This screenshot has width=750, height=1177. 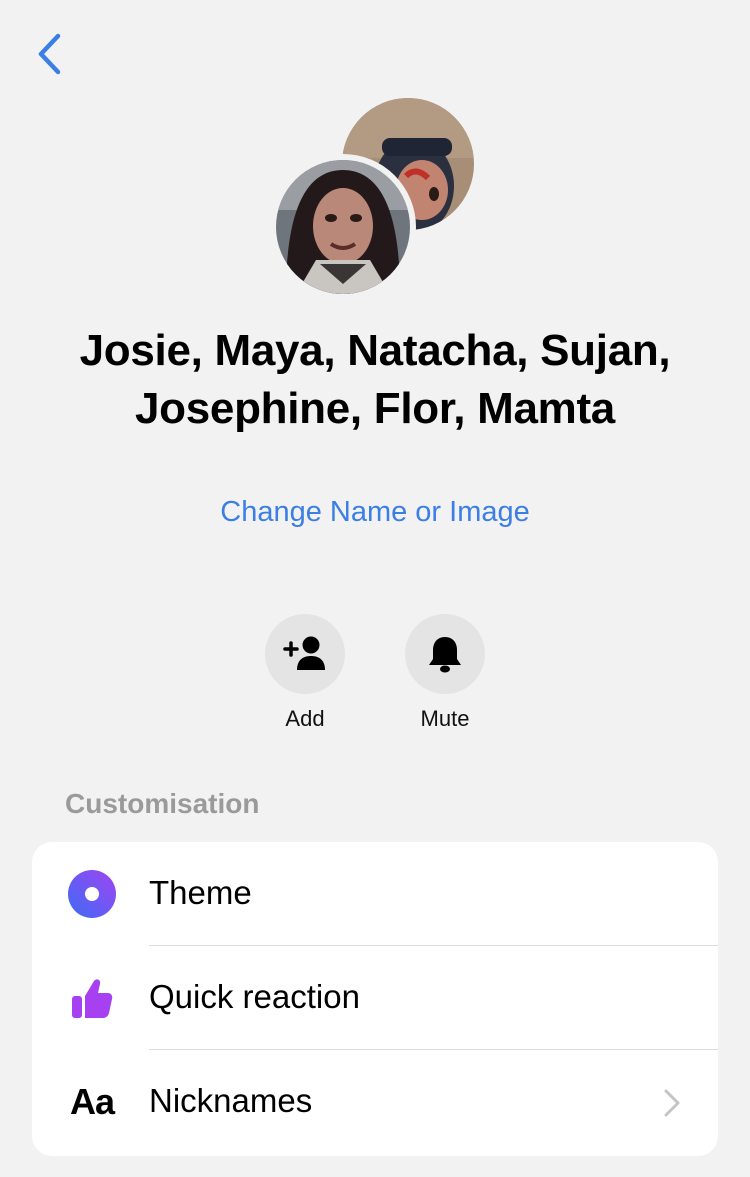 I want to click on quick-reaction-row: Quick reaction, so click(x=375, y=998).